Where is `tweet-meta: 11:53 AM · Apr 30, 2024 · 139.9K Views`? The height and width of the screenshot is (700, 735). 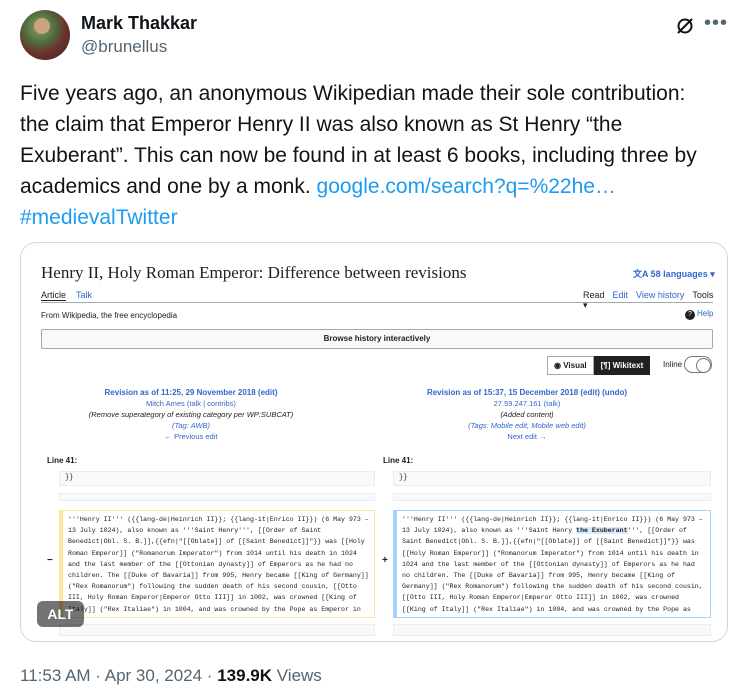 tweet-meta: 11:53 AM · Apr 30, 2024 · 139.9K Views is located at coordinates (171, 676).